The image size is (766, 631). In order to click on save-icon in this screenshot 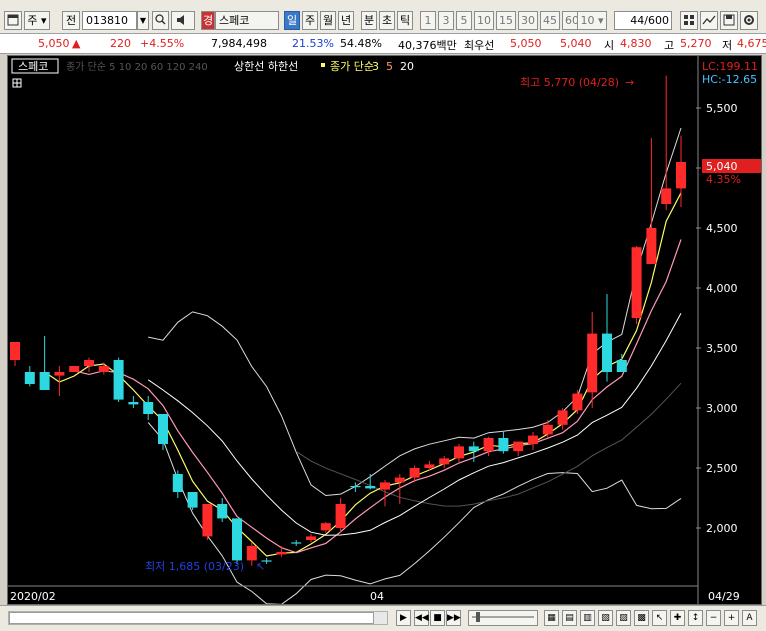, I will do `click(729, 20)`.